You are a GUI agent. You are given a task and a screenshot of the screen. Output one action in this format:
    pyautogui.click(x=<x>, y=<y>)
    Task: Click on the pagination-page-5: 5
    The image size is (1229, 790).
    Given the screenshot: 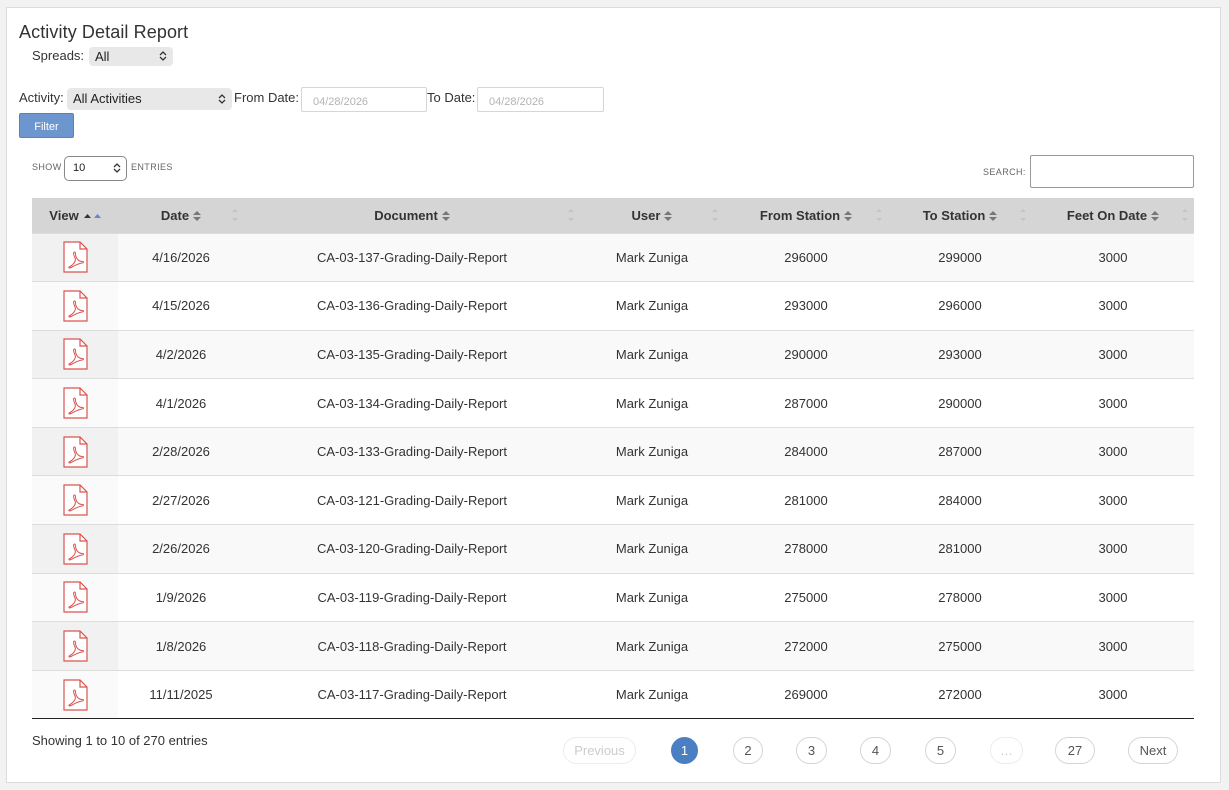 What is the action you would take?
    pyautogui.click(x=940, y=750)
    